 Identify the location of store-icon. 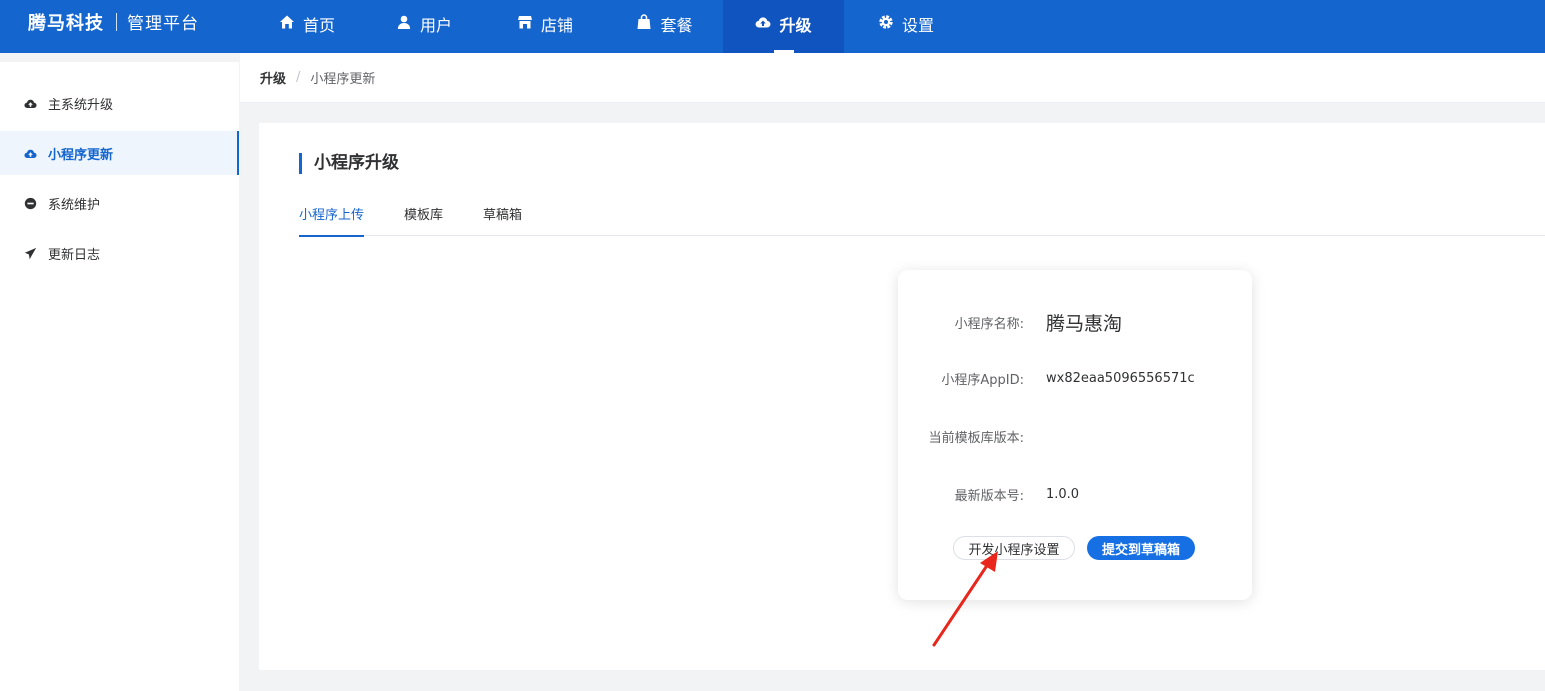
(524, 22).